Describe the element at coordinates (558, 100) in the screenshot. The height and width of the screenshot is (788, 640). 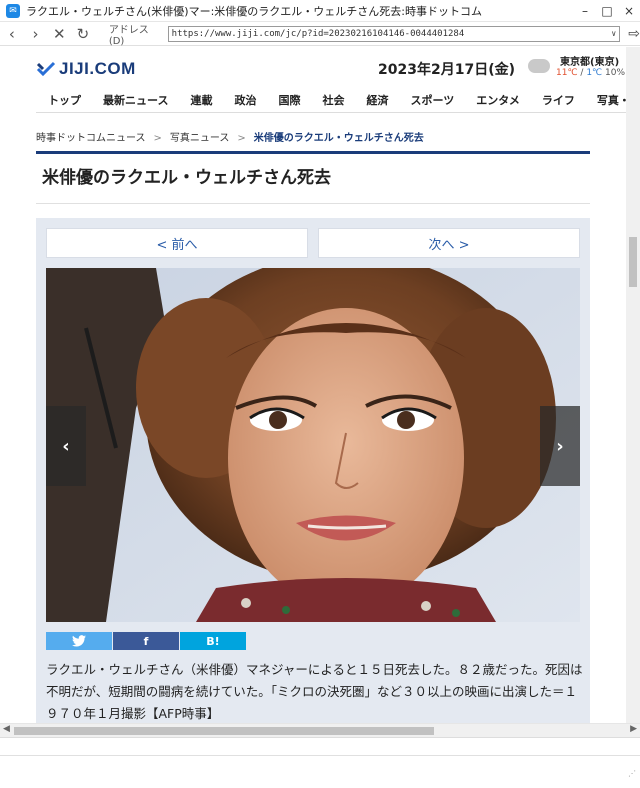
I see `nav-life: ライフ` at that location.